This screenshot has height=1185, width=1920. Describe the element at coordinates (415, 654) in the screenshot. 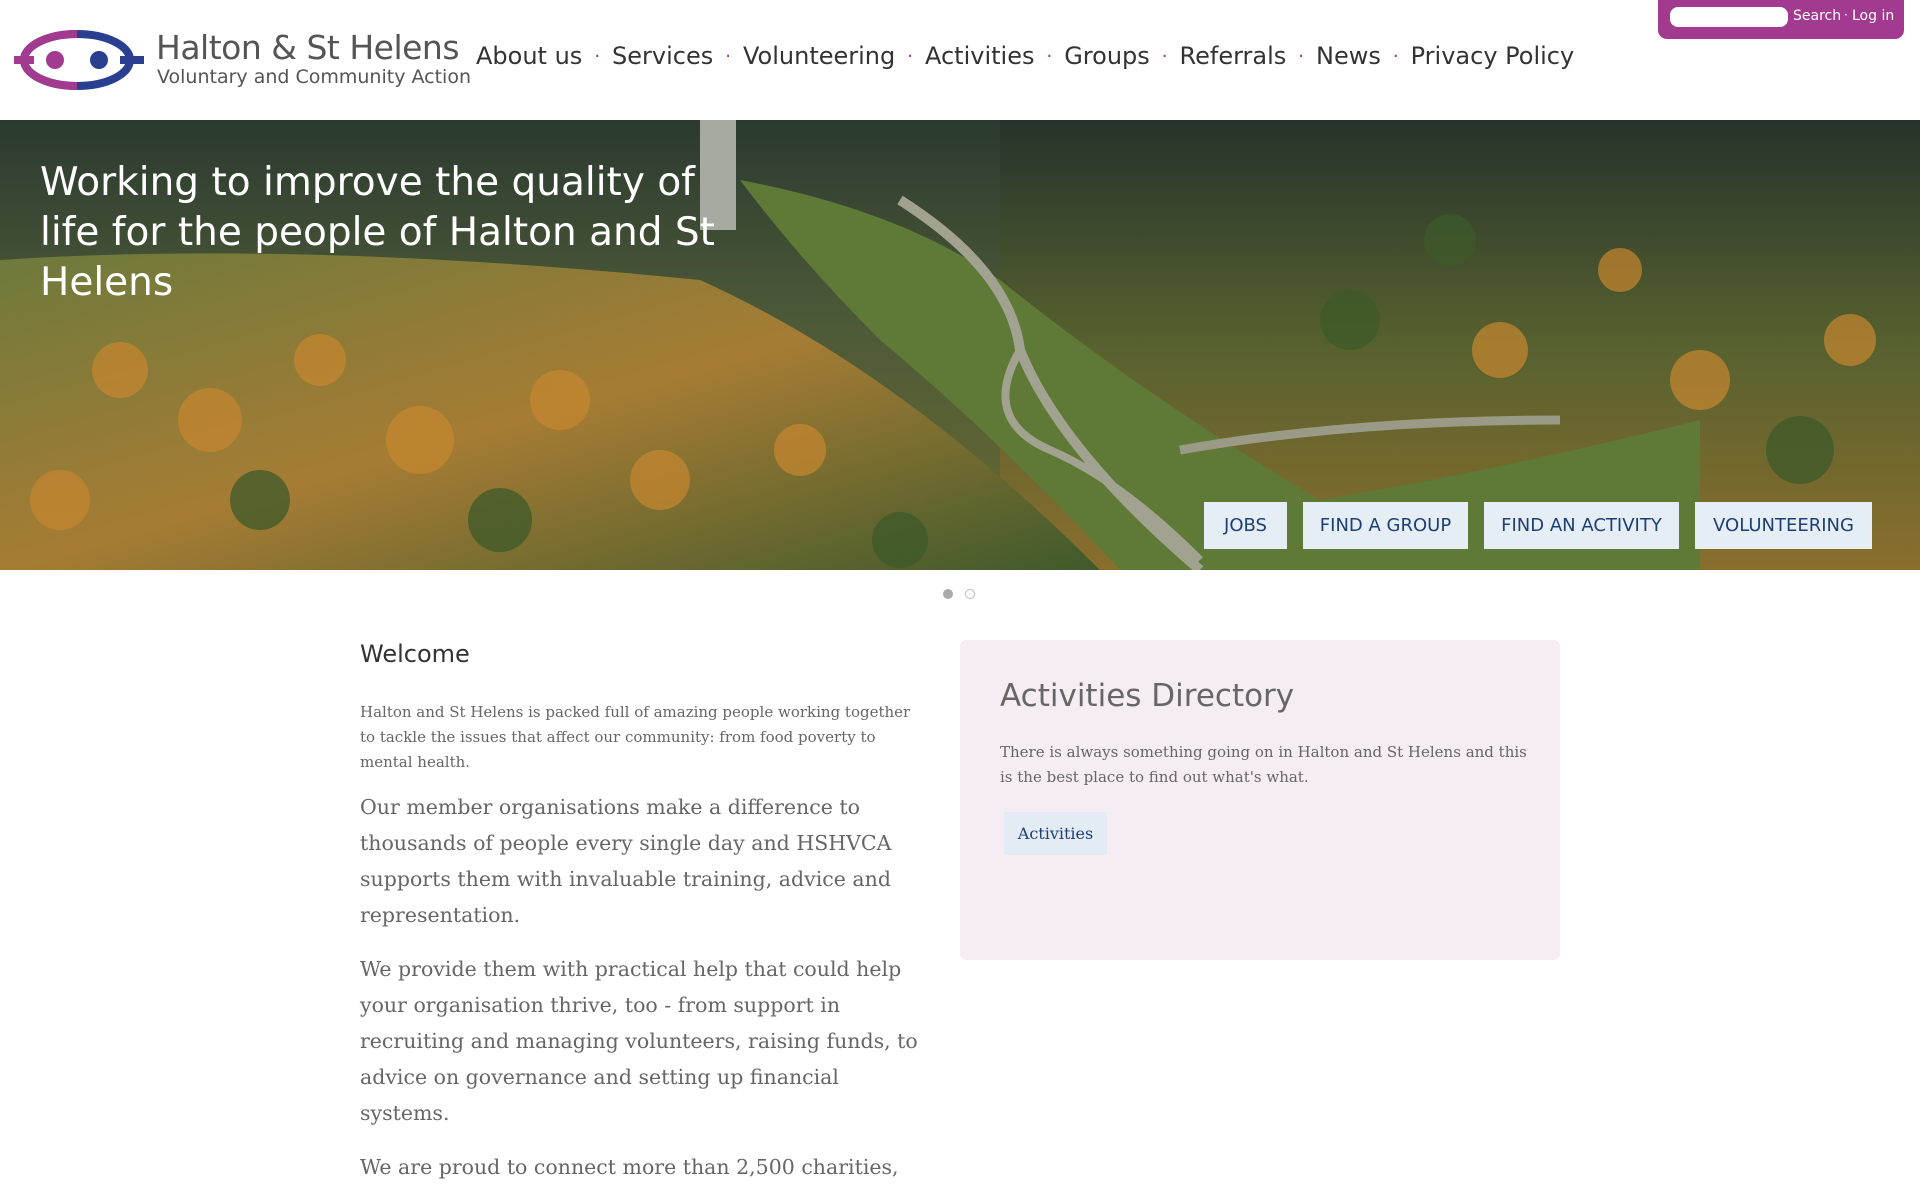

I see `welcome-heading: Welcome` at that location.